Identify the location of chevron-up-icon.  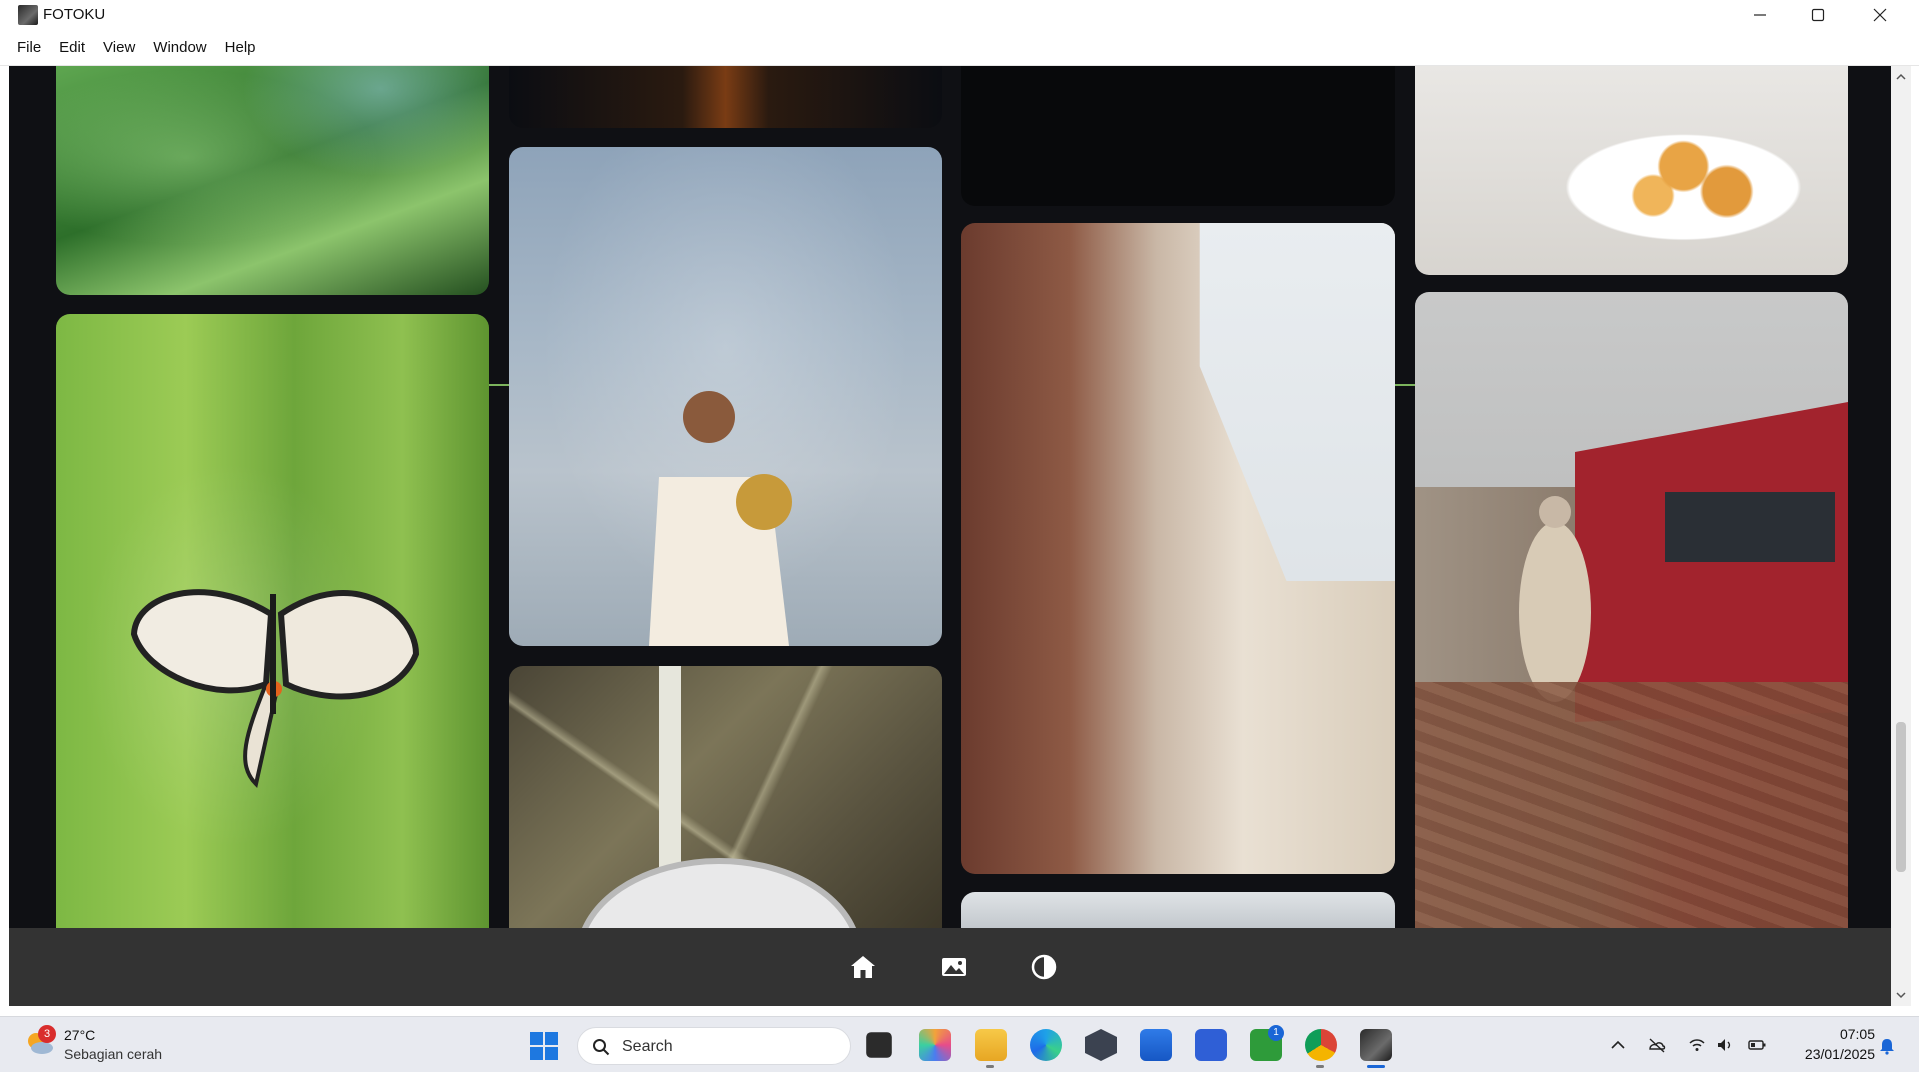
(1618, 1045).